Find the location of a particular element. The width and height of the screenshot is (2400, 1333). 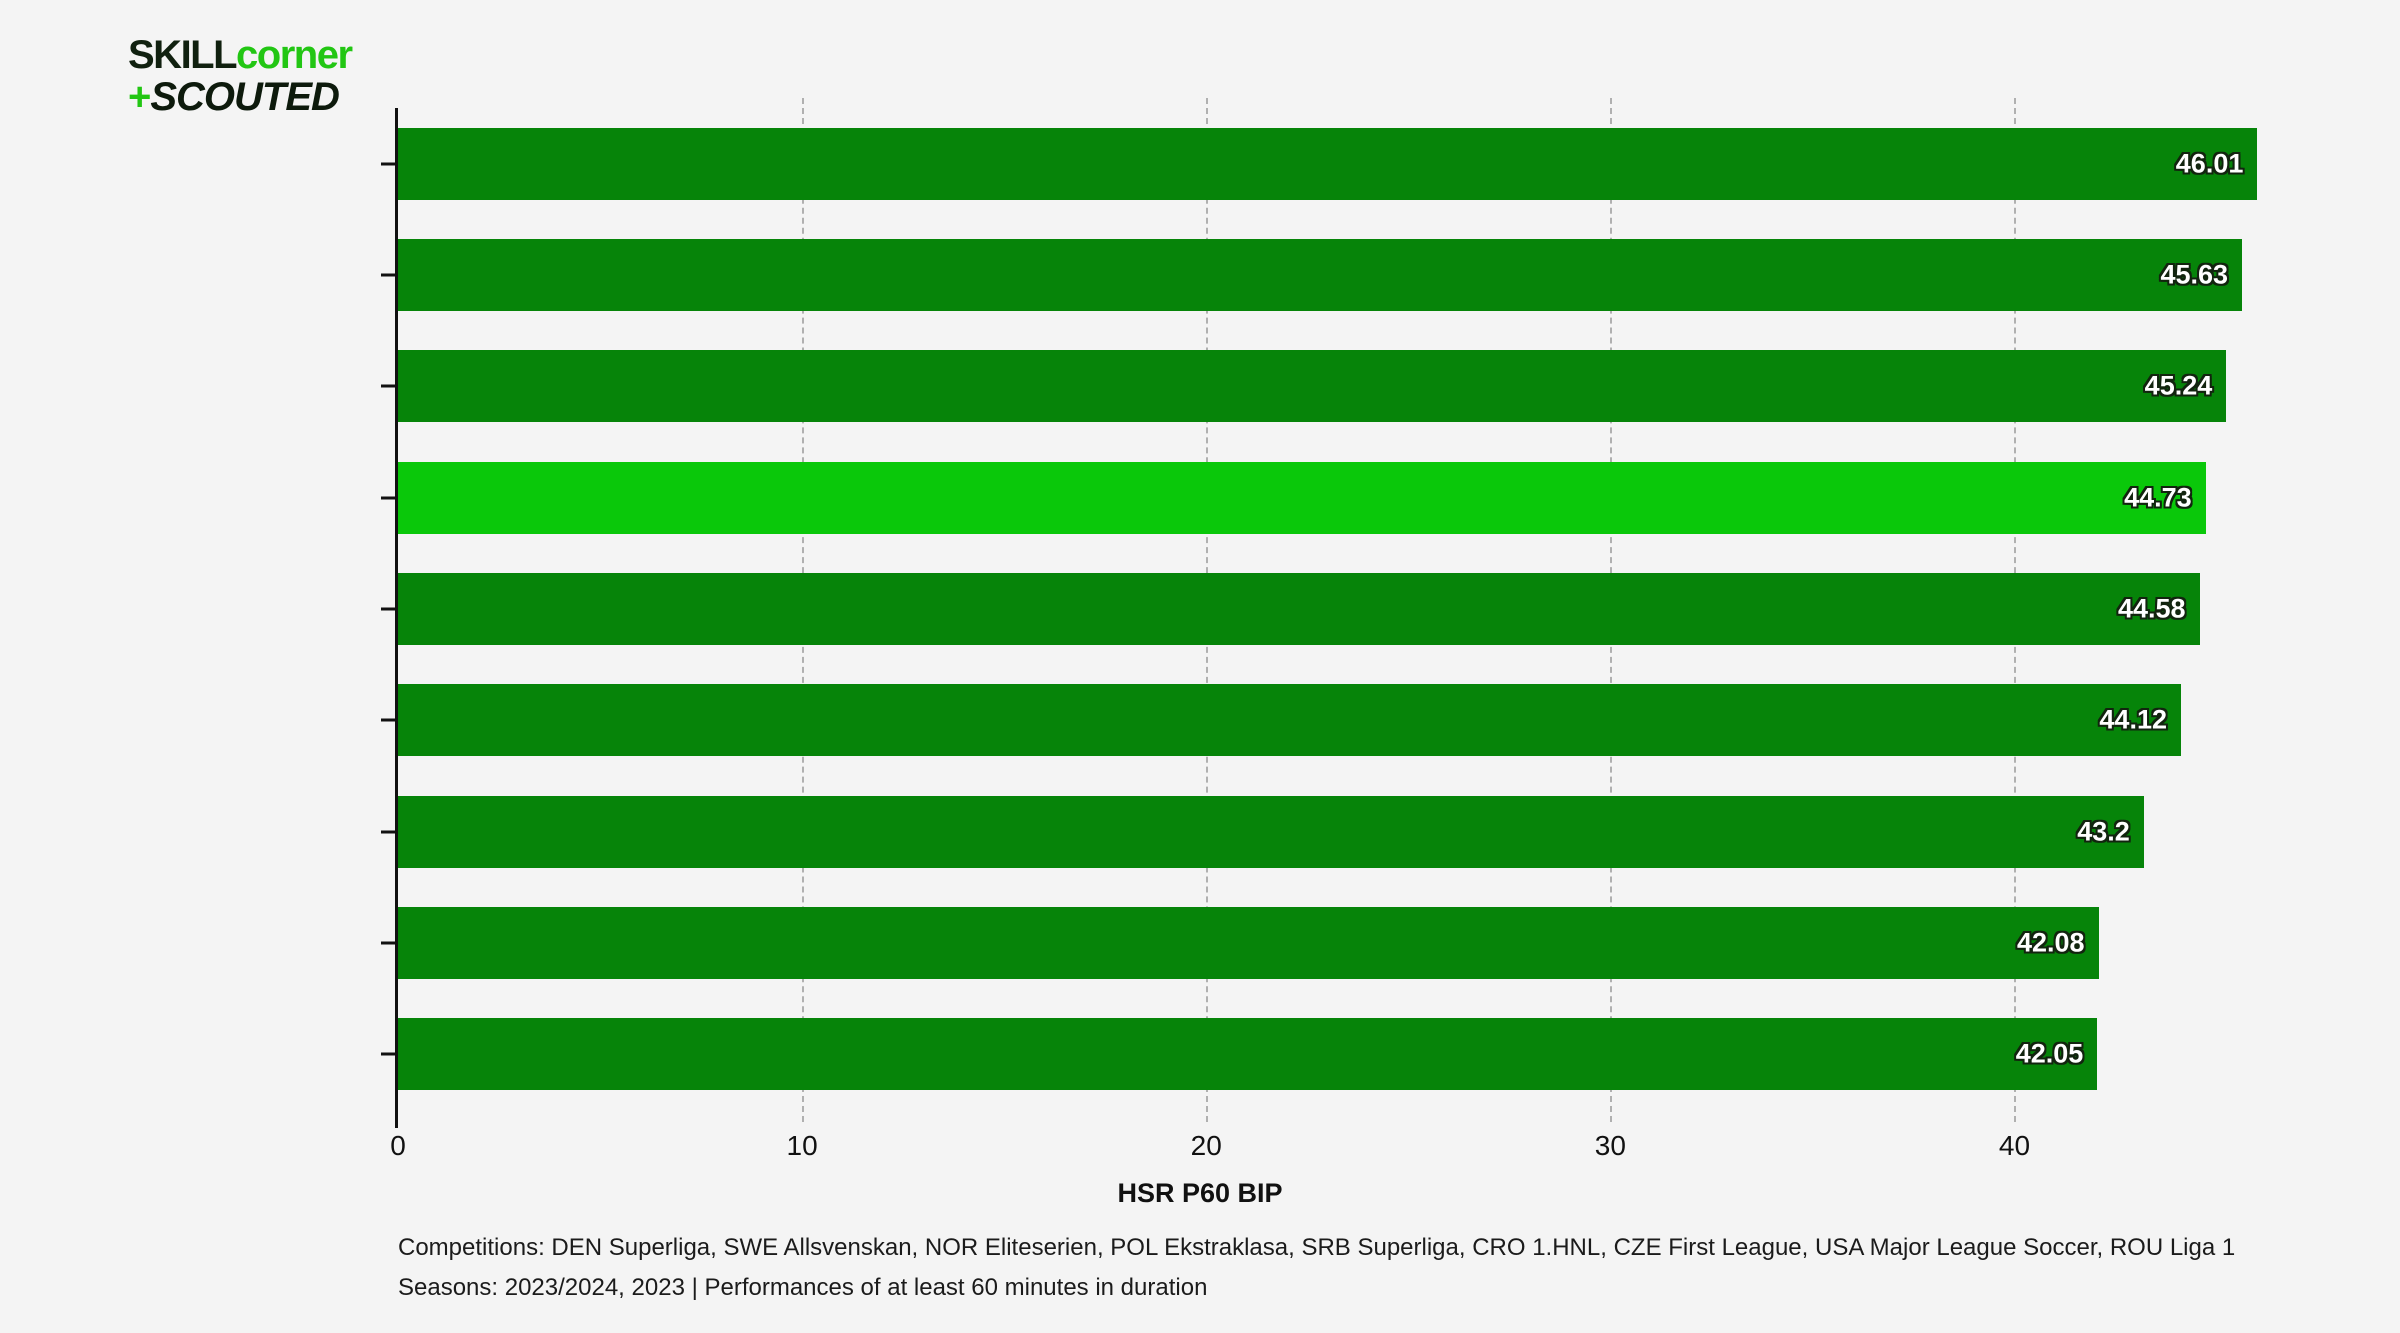

x-axis-tick-label-40: 40 is located at coordinates (2014, 1145).